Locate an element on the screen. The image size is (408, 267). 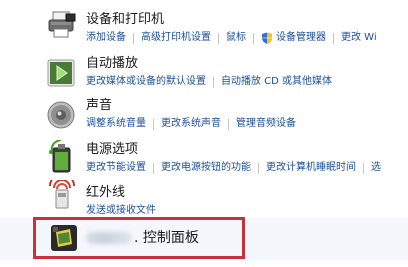
autoplay-icon is located at coordinates (61, 73).